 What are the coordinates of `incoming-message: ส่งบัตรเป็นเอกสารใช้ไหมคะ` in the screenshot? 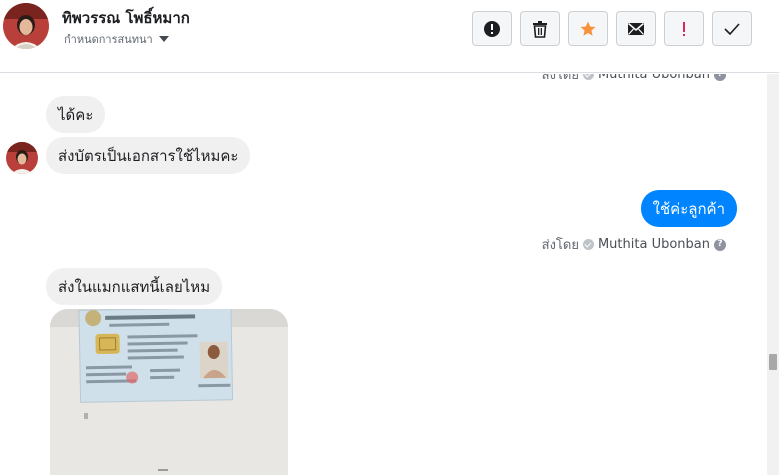 It's located at (148, 155).